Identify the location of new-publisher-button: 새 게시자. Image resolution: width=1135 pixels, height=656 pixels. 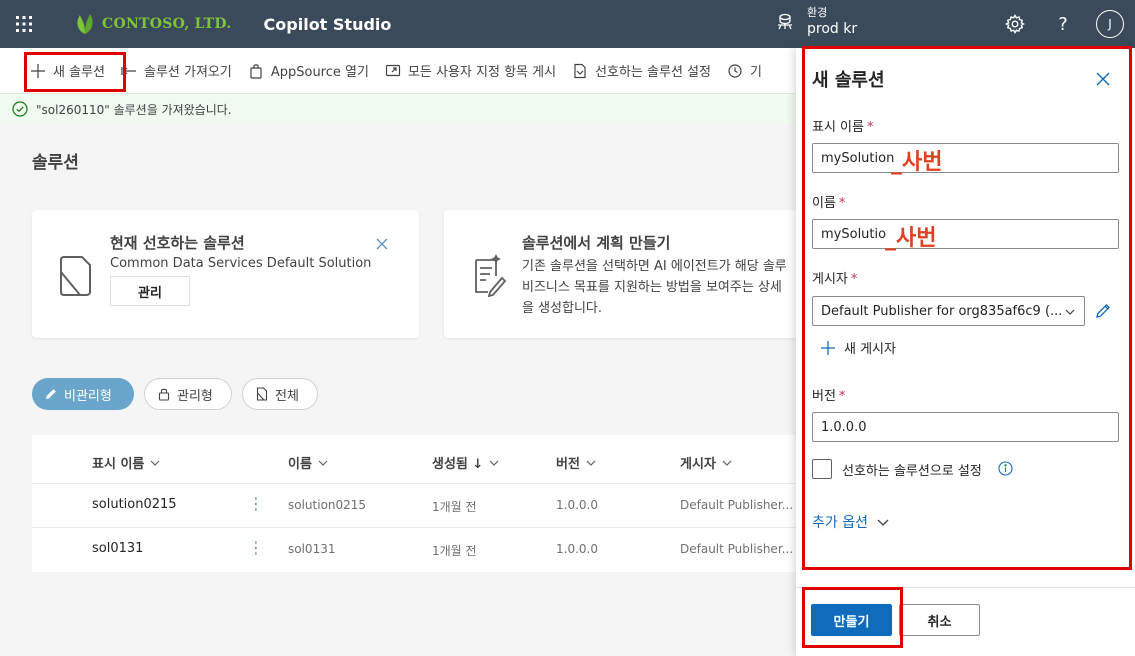
(858, 347).